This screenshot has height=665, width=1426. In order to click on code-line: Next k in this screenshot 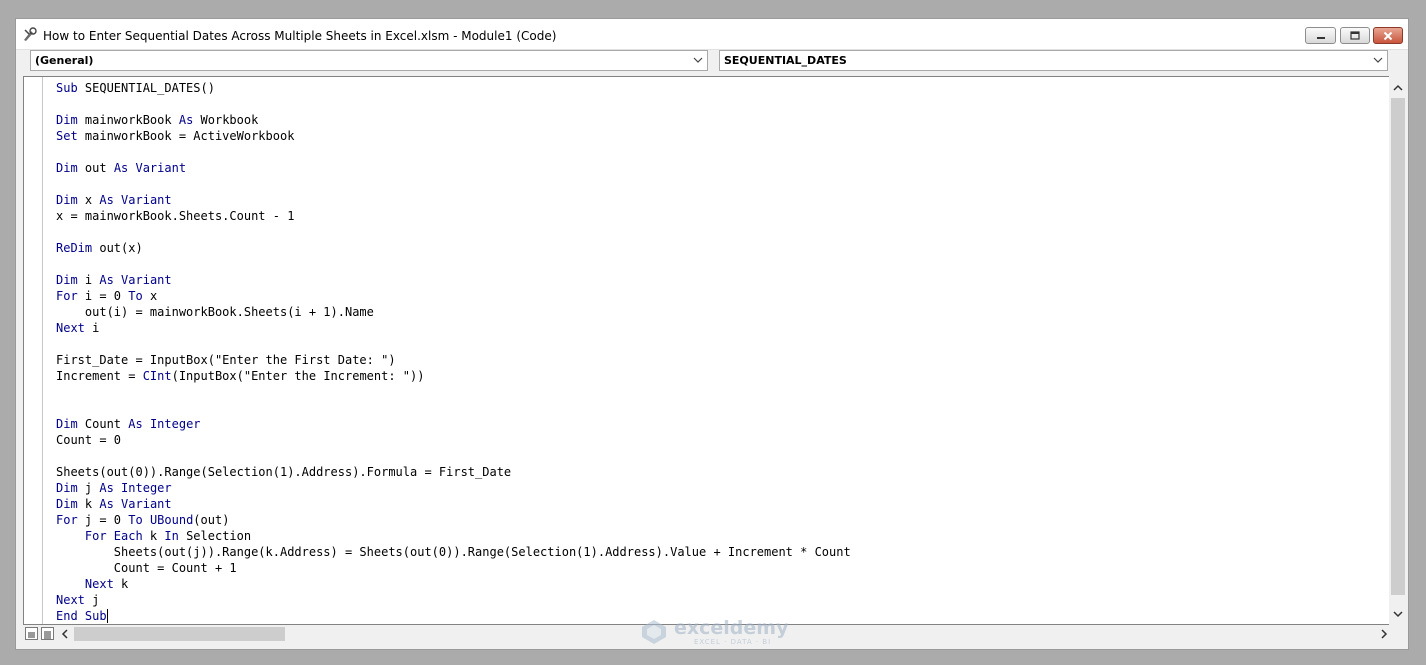, I will do `click(453, 584)`.